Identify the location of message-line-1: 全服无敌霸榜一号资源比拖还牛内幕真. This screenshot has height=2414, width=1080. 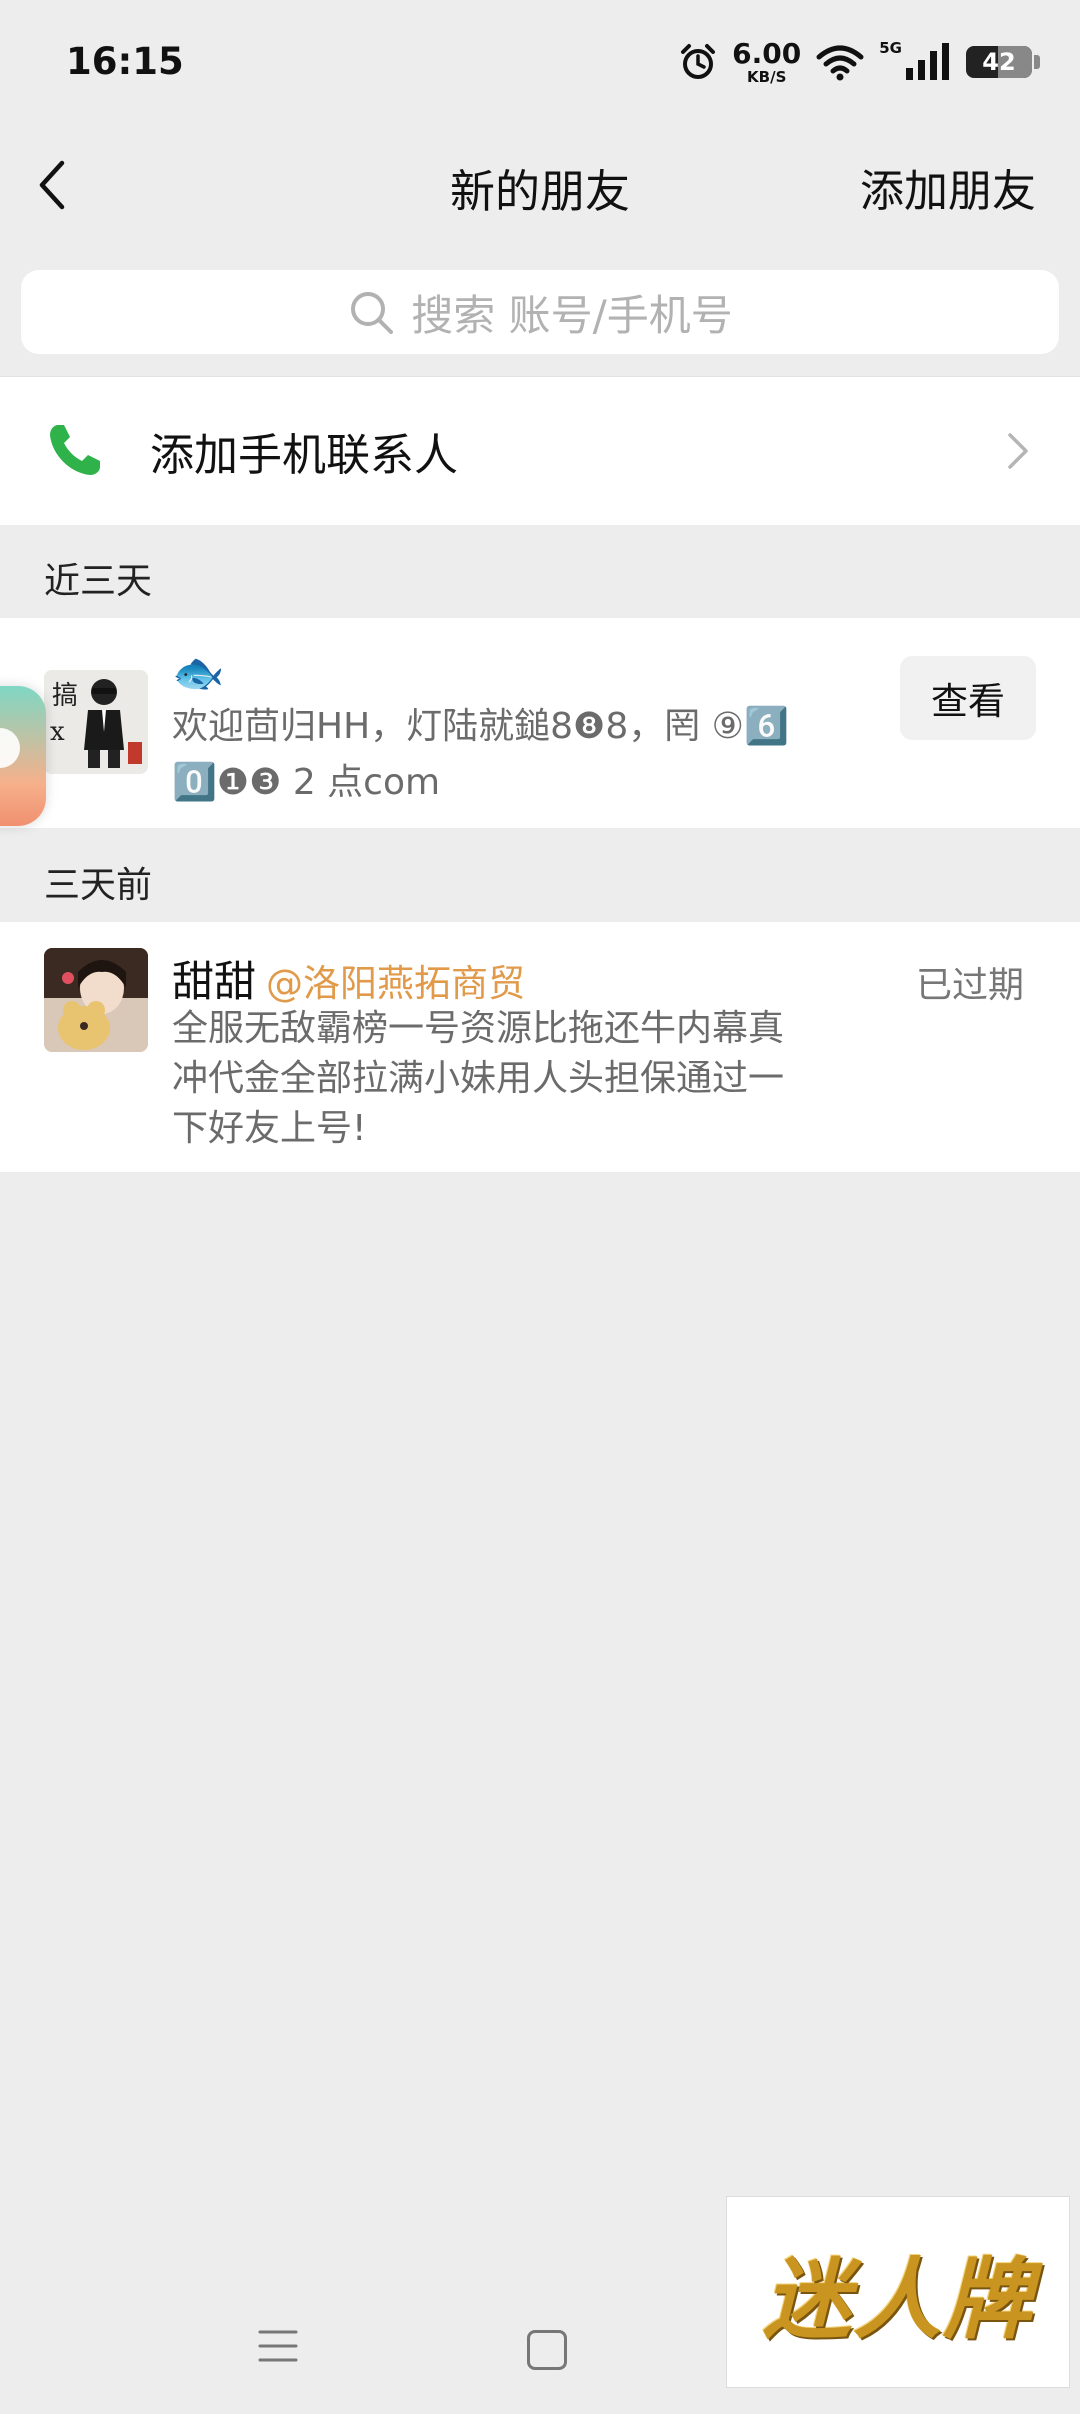
(478, 1028).